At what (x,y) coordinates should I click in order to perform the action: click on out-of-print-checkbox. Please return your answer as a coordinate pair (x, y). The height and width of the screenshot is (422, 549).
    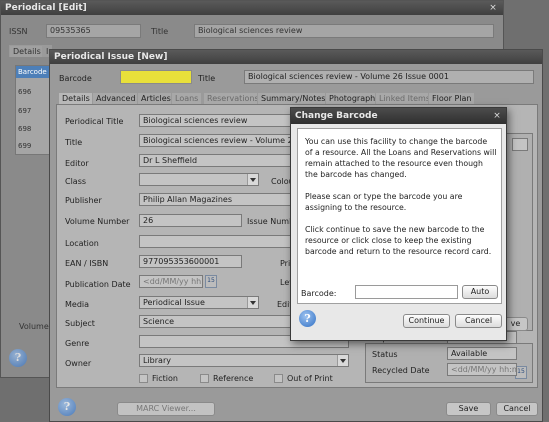
    Looking at the image, I should click on (278, 378).